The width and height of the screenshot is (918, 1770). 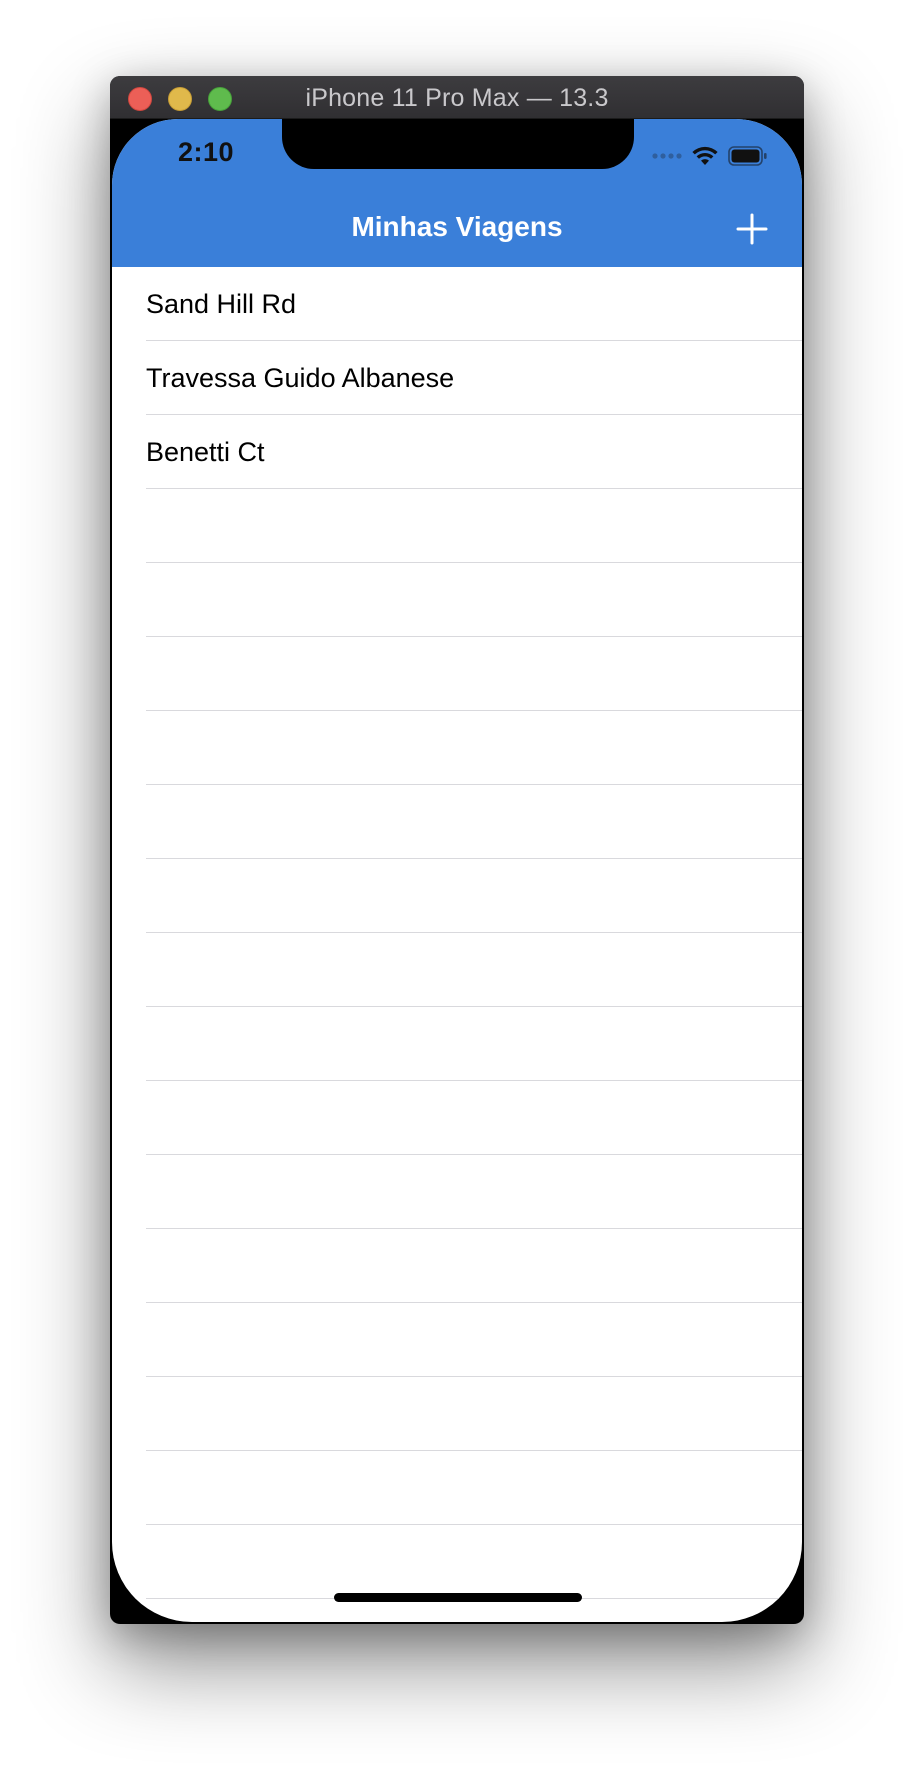 What do you see at coordinates (205, 452) in the screenshot?
I see `list-item-label: Benetti Ct` at bounding box center [205, 452].